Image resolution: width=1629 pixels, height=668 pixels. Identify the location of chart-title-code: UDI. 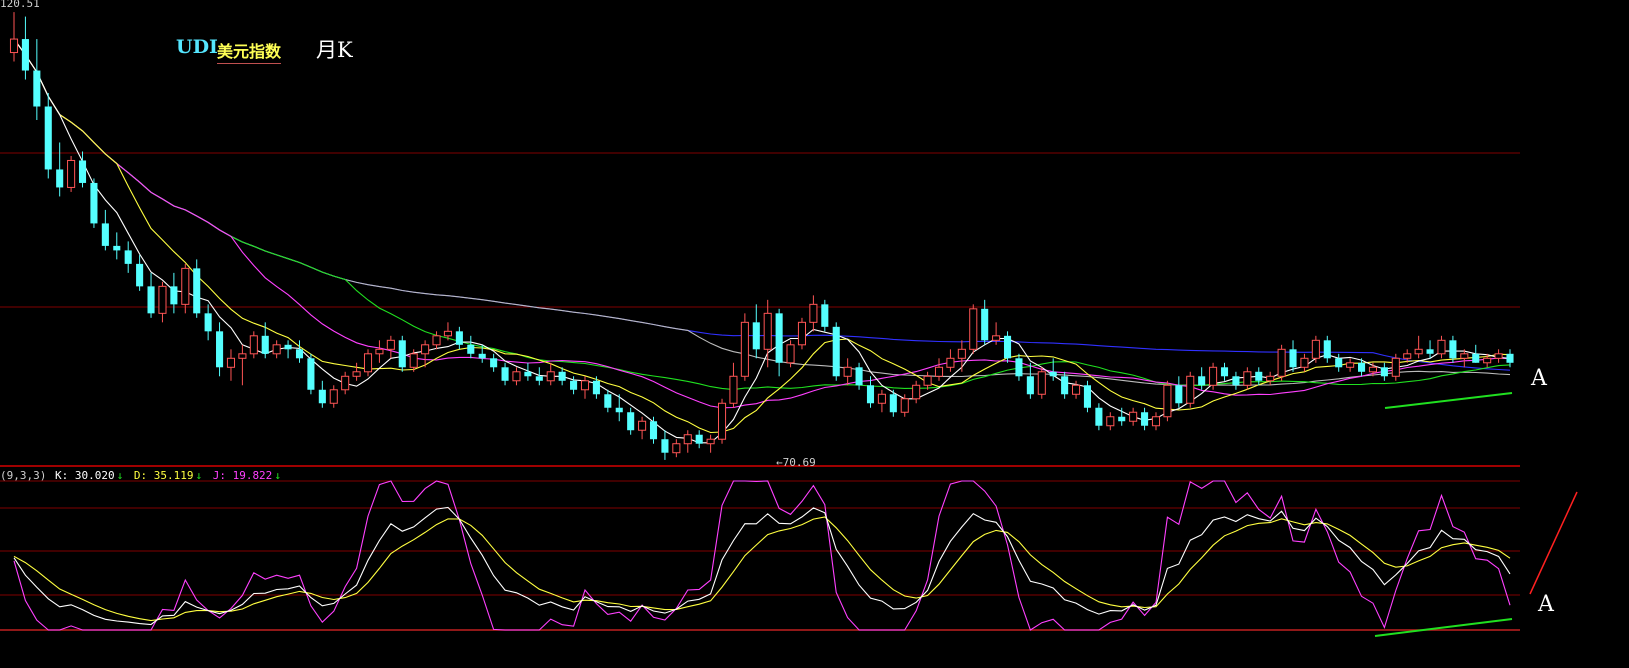
(197, 47).